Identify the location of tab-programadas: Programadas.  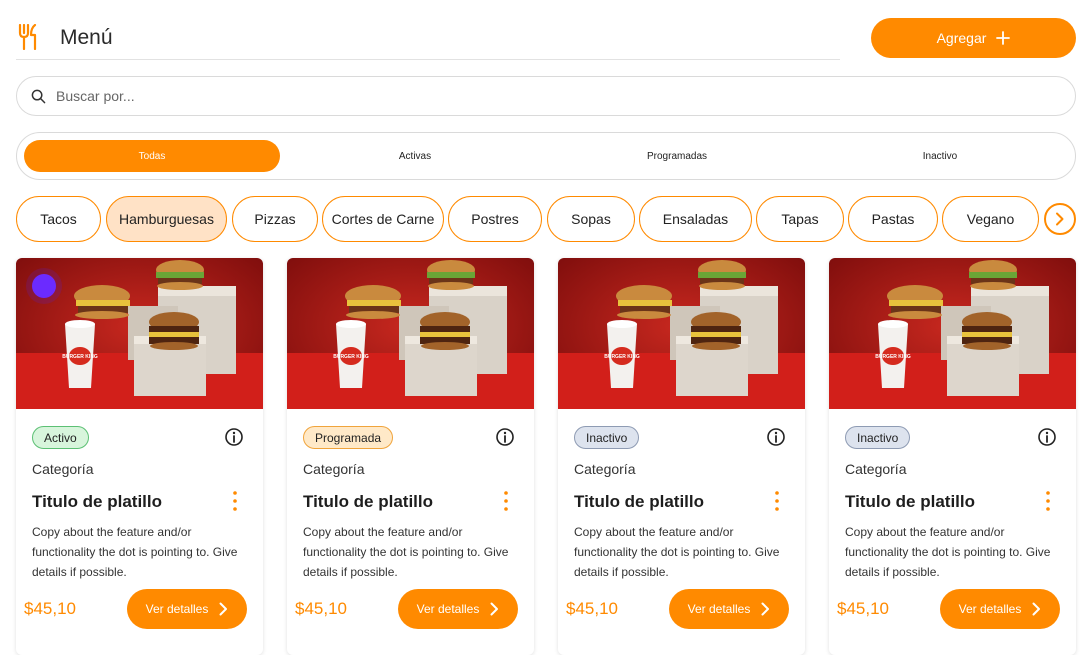
(677, 156).